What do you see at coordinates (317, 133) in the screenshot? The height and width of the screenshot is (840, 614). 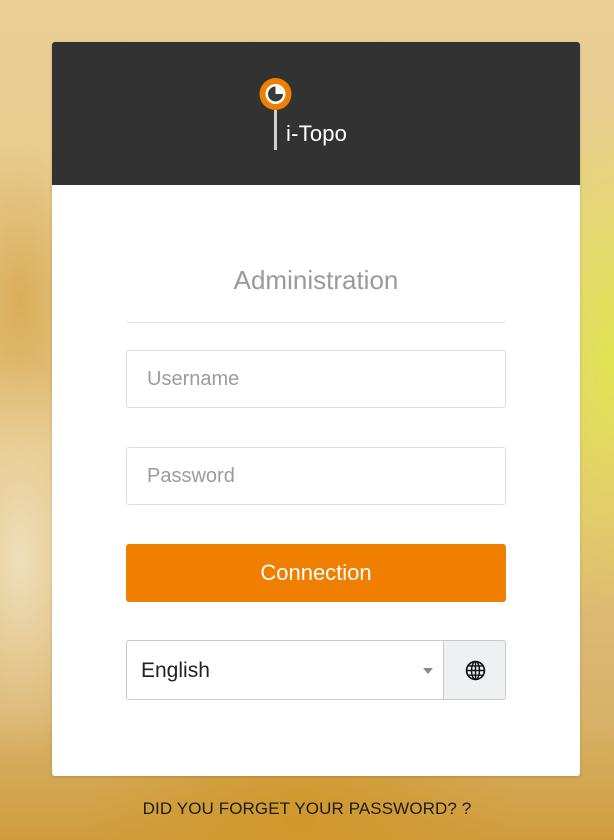 I see `logo-text: i-Topo` at bounding box center [317, 133].